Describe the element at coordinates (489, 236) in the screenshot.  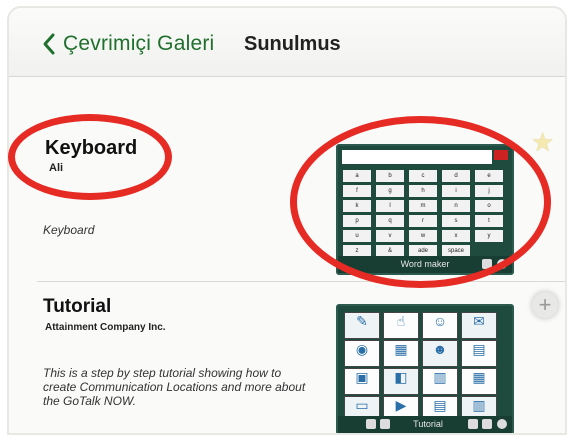
I see `keyboard-key: y` at that location.